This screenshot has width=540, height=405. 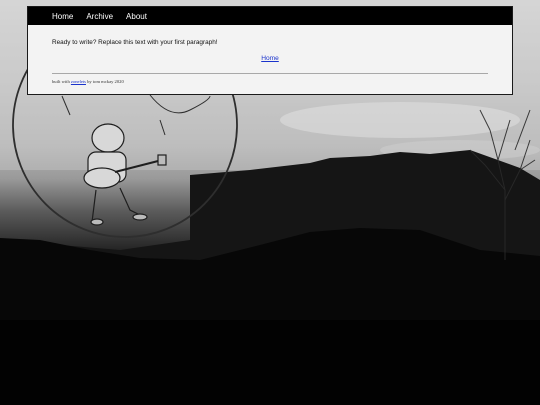 What do you see at coordinates (78, 81) in the screenshot?
I see `zonelets-link: zonelets` at bounding box center [78, 81].